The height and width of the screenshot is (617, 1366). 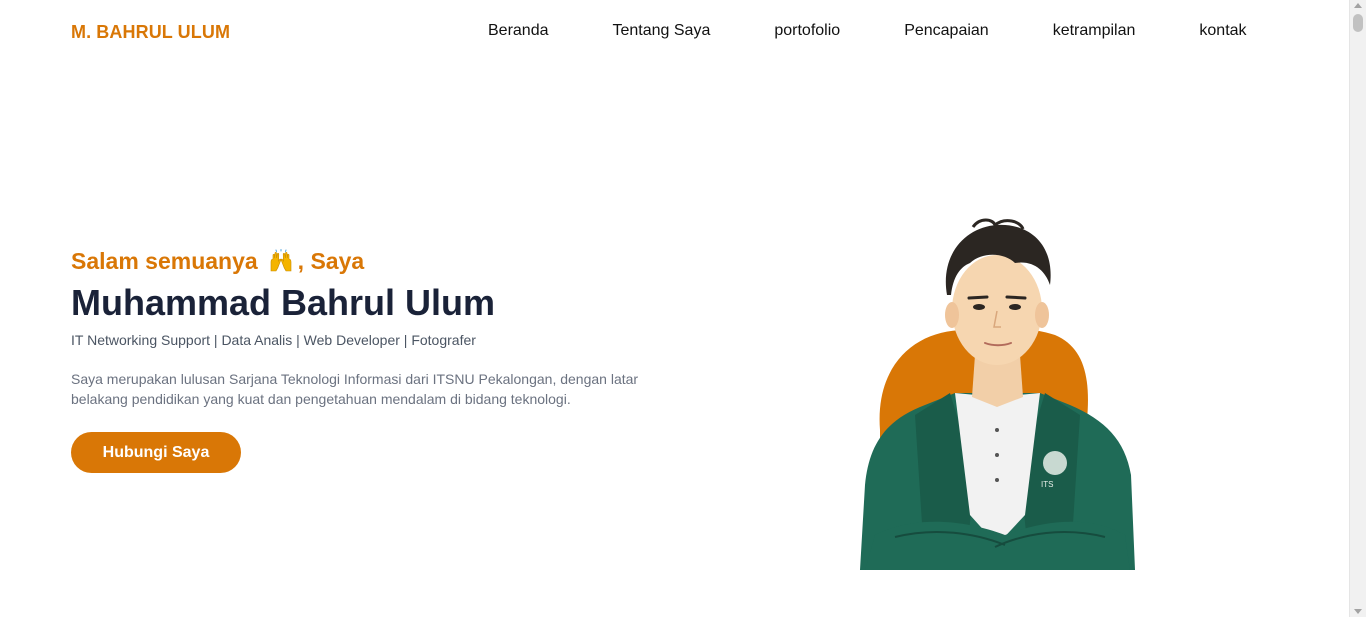 I want to click on scrollbar-thumb, so click(x=1358, y=23).